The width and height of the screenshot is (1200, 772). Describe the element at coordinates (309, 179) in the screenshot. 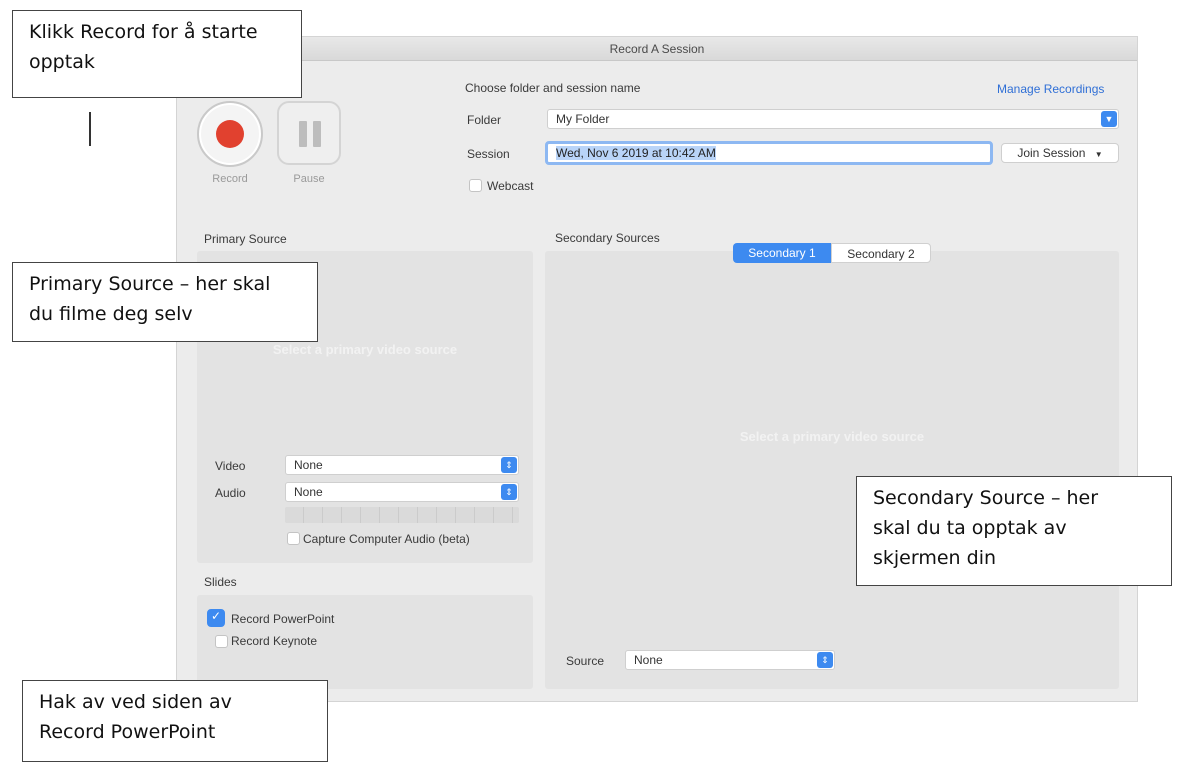

I see `pause-label: Pause` at that location.